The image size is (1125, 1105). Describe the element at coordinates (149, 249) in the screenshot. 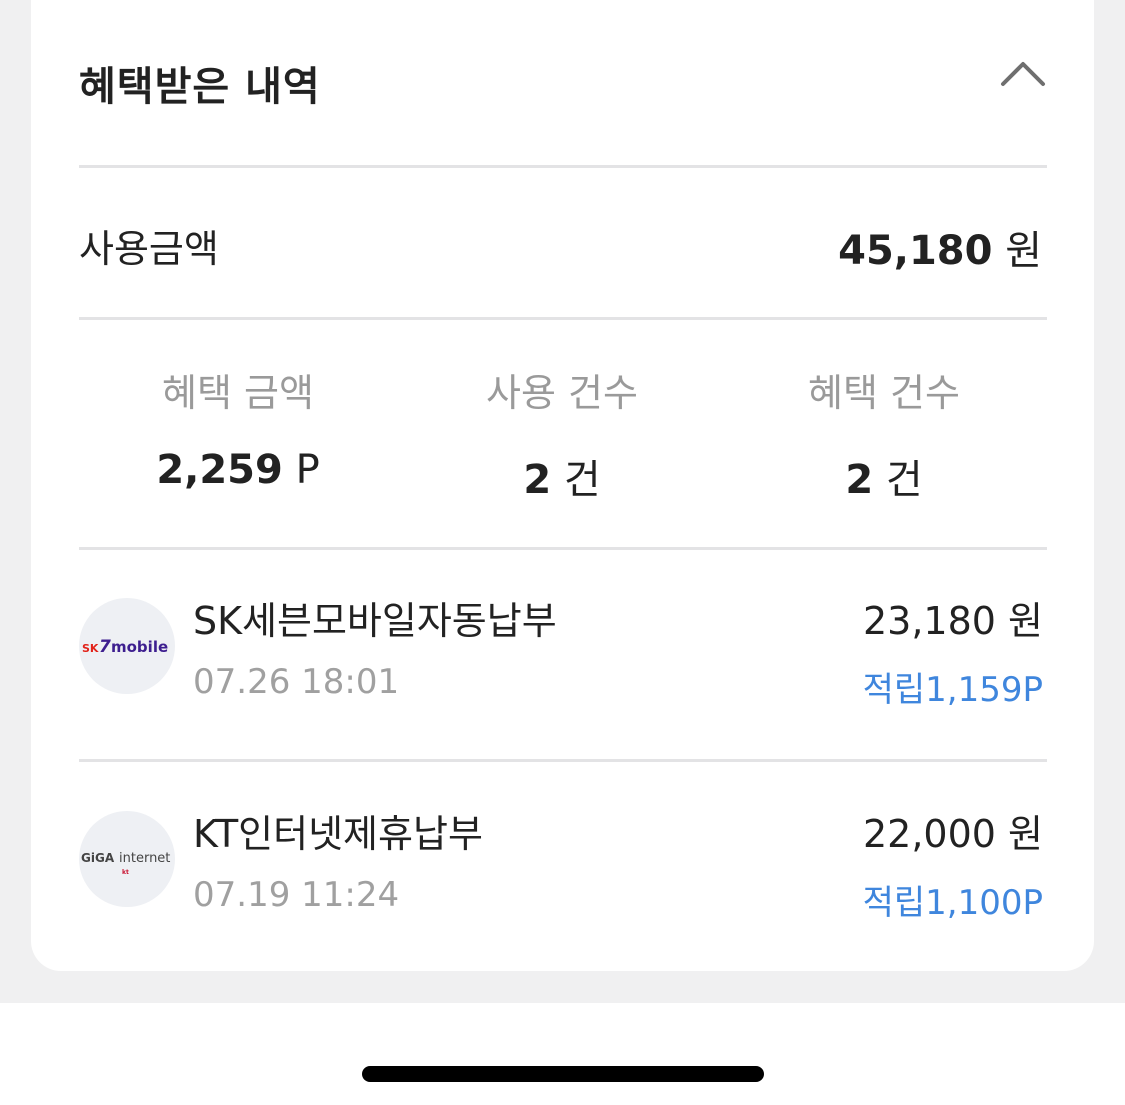

I see `total-amount-label: 사용금액` at that location.